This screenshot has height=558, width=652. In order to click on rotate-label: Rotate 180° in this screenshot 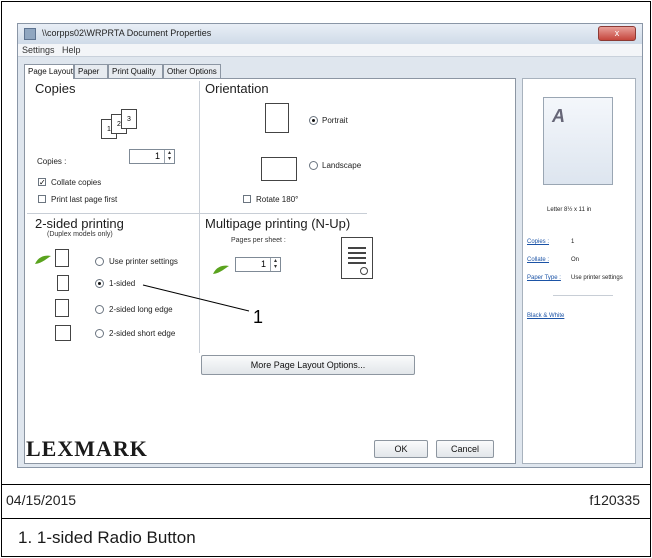, I will do `click(277, 199)`.